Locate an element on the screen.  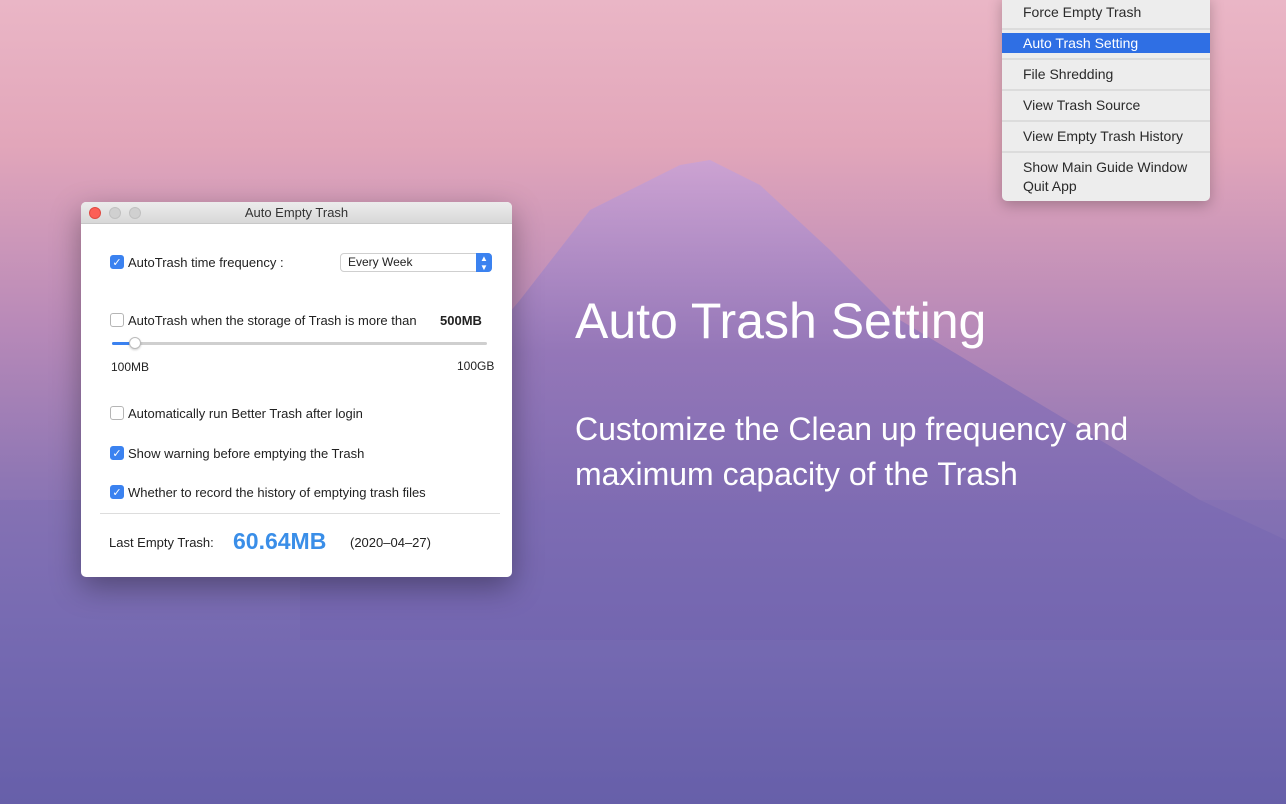
menu-item-quit: Quit App is located at coordinates (1106, 186).